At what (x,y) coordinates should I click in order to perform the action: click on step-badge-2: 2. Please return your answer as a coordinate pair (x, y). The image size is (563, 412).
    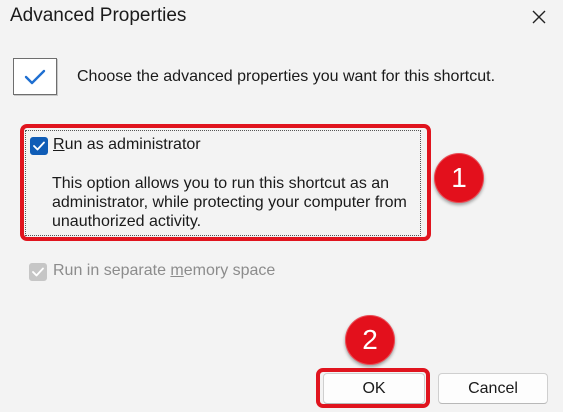
    Looking at the image, I should click on (370, 340).